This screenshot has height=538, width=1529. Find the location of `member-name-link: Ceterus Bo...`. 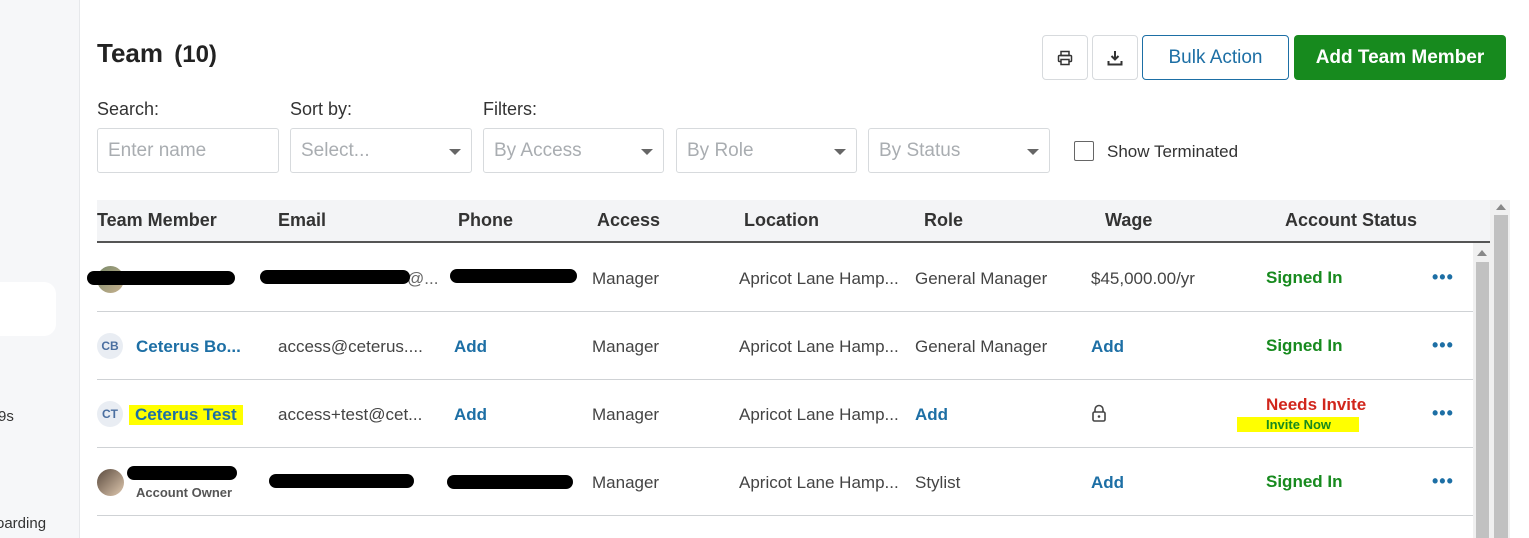

member-name-link: Ceterus Bo... is located at coordinates (188, 347).